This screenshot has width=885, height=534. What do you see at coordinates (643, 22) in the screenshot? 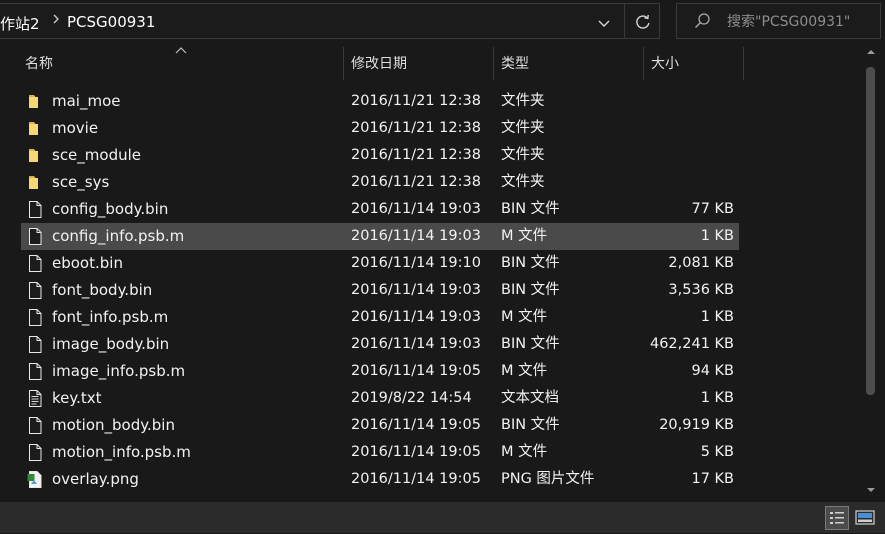
I see `refresh-icon` at bounding box center [643, 22].